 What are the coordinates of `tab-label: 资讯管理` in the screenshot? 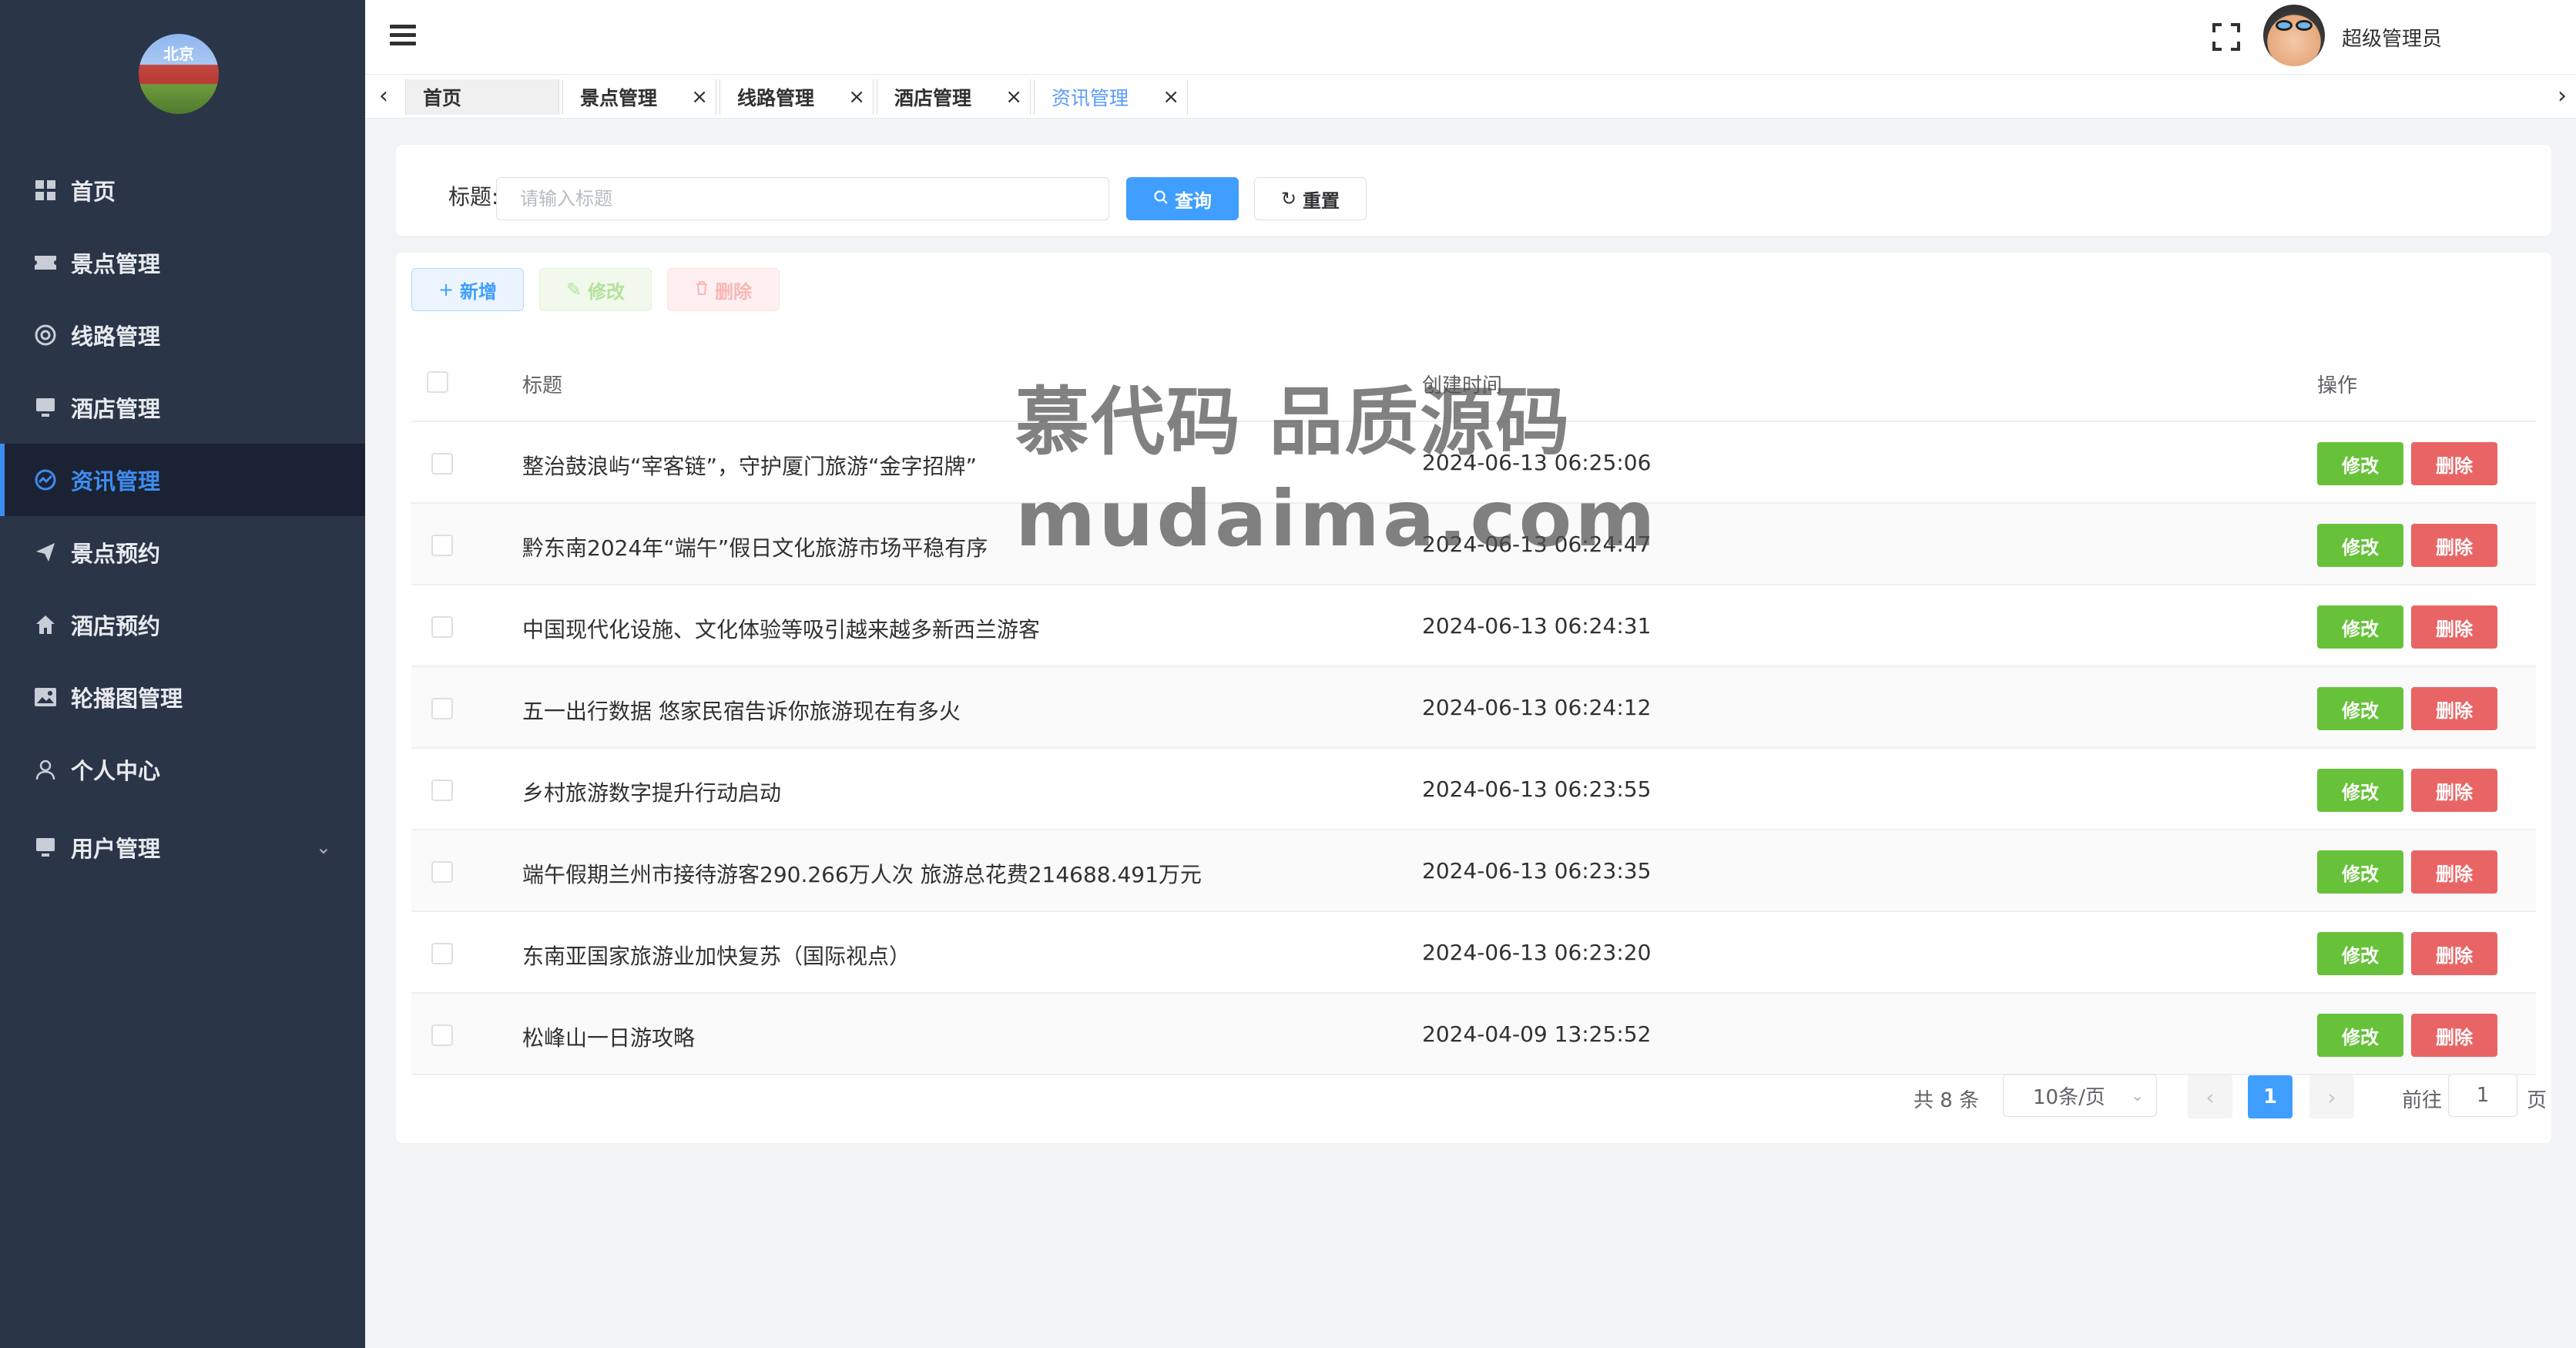 It's located at (1090, 98).